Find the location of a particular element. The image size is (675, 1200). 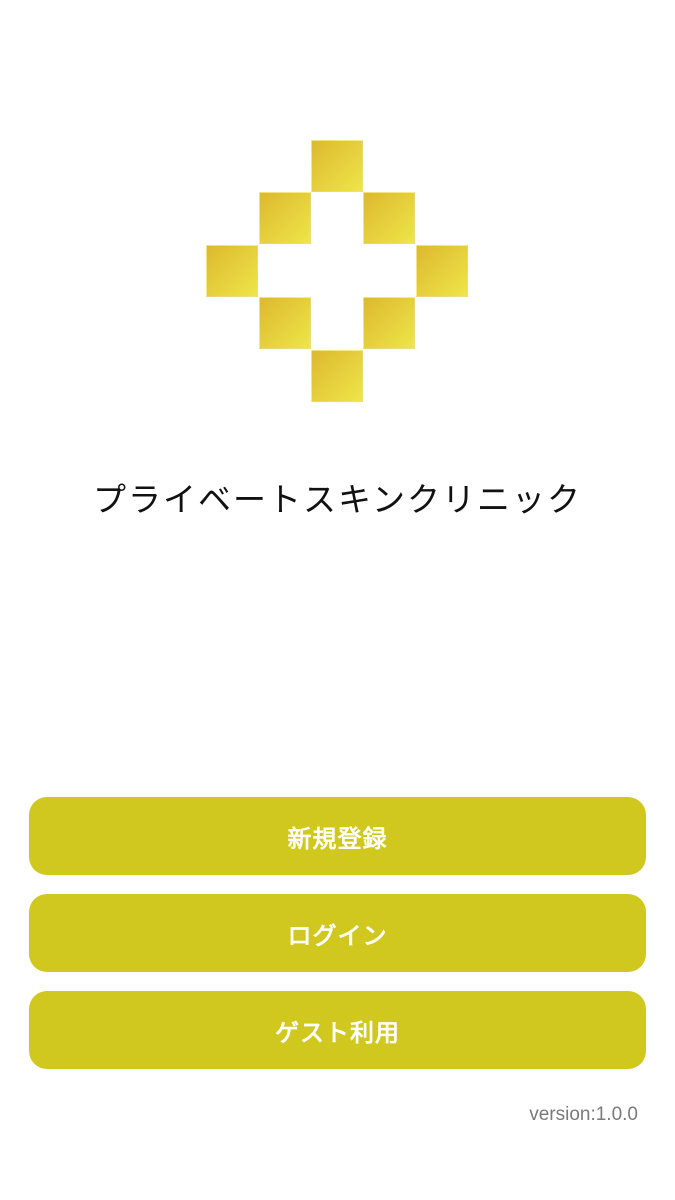

guest-button: ゲスト利用 is located at coordinates (337, 1030).